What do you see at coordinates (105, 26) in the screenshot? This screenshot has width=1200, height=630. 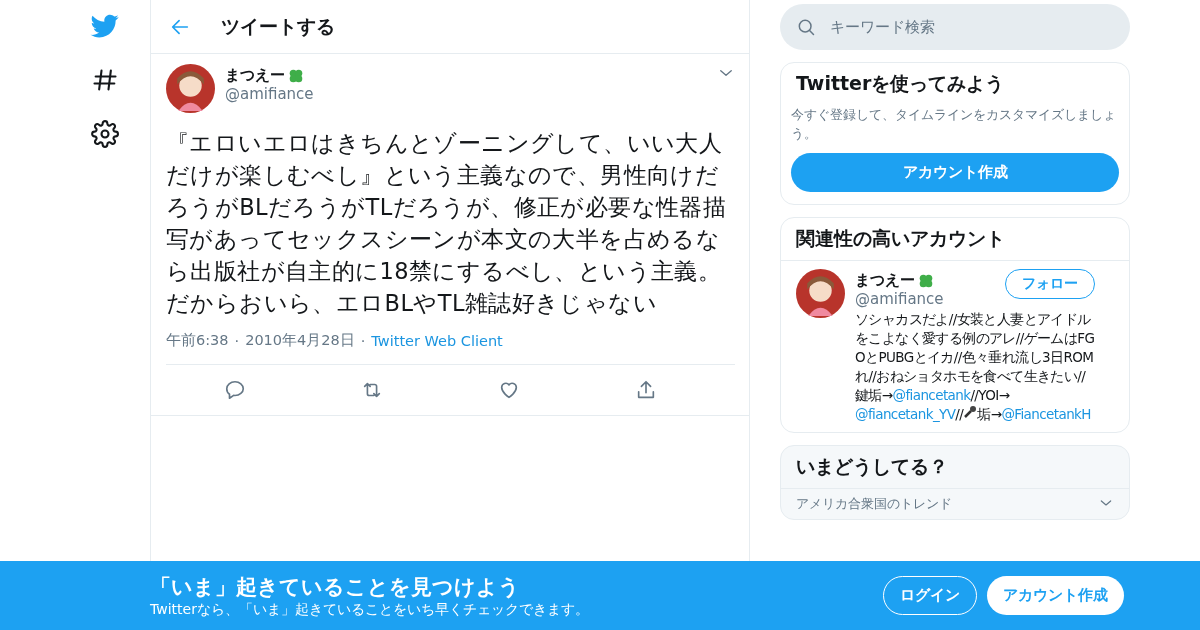 I see `bird-logo-icon` at bounding box center [105, 26].